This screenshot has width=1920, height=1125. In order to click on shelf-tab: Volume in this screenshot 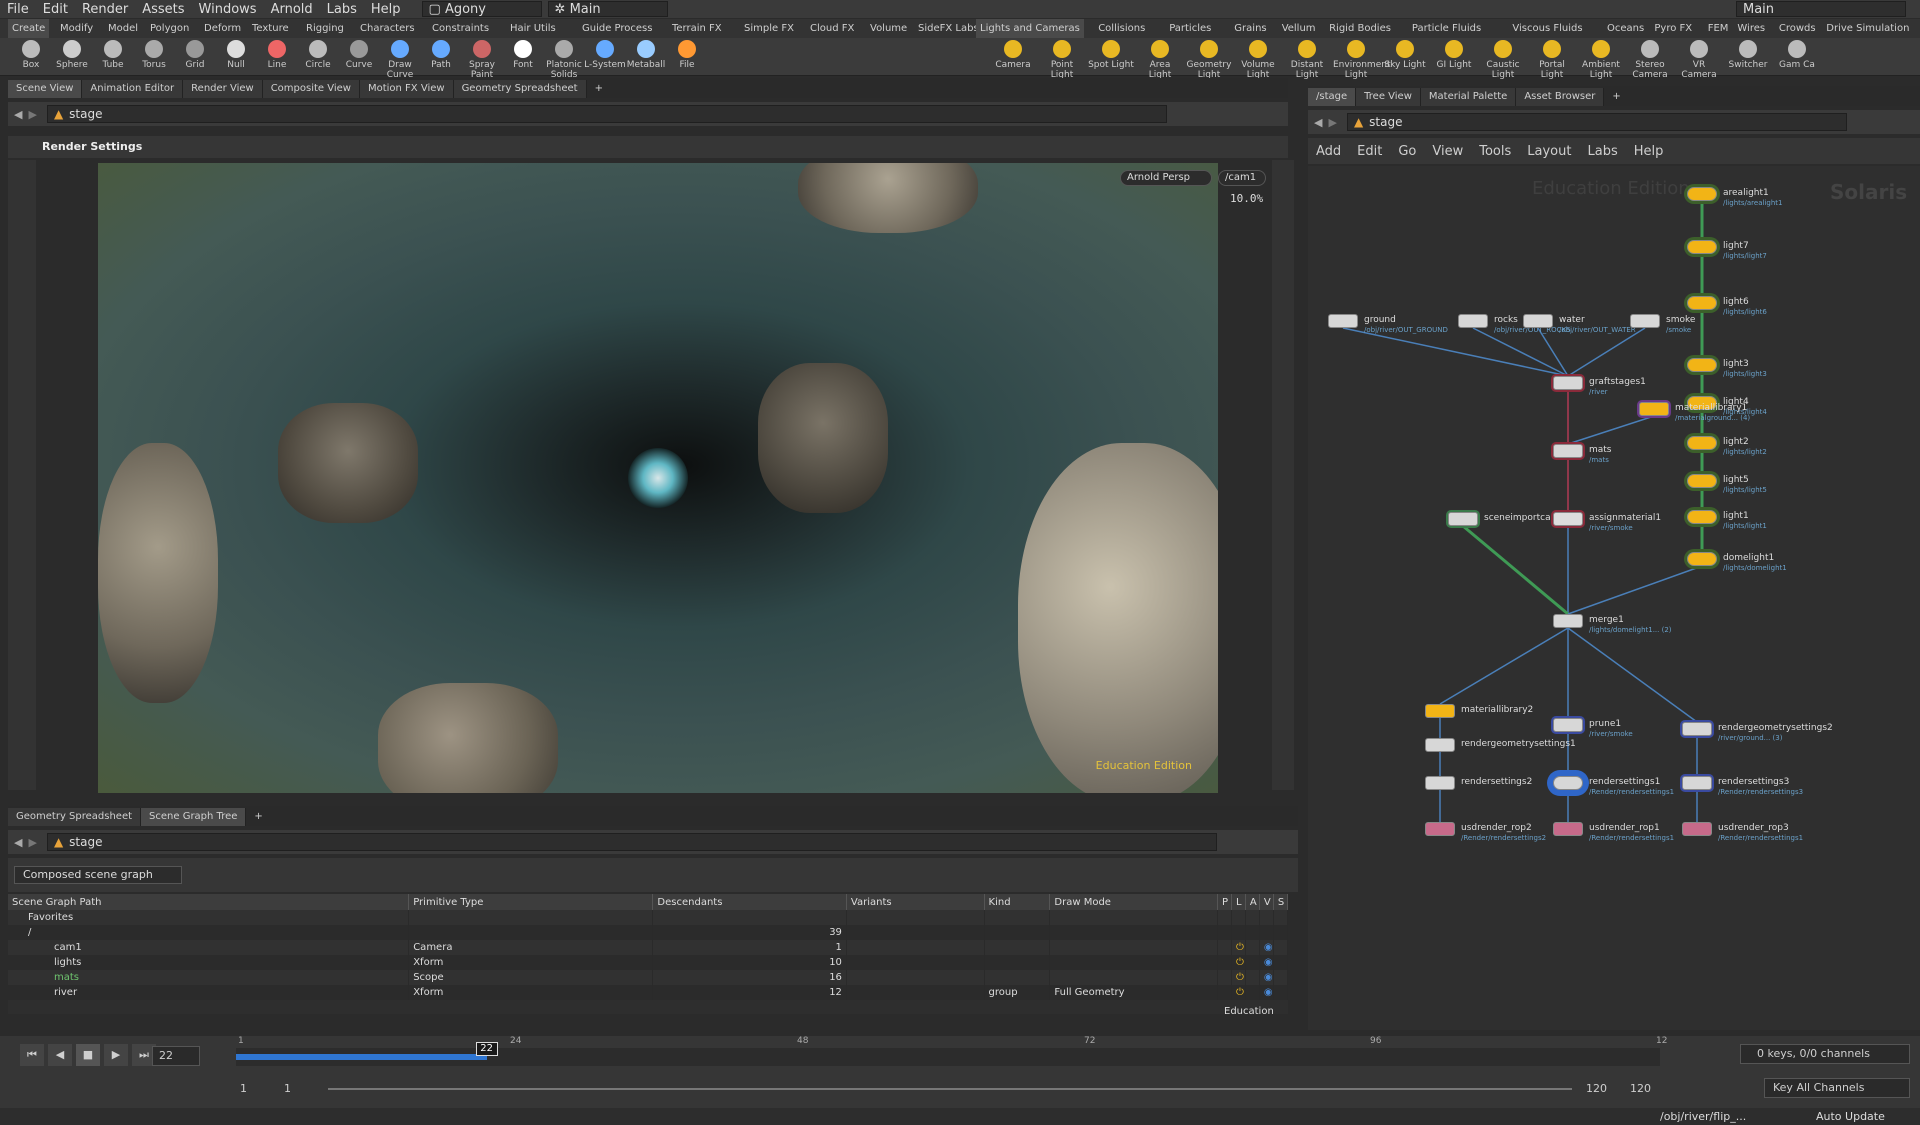, I will do `click(888, 28)`.